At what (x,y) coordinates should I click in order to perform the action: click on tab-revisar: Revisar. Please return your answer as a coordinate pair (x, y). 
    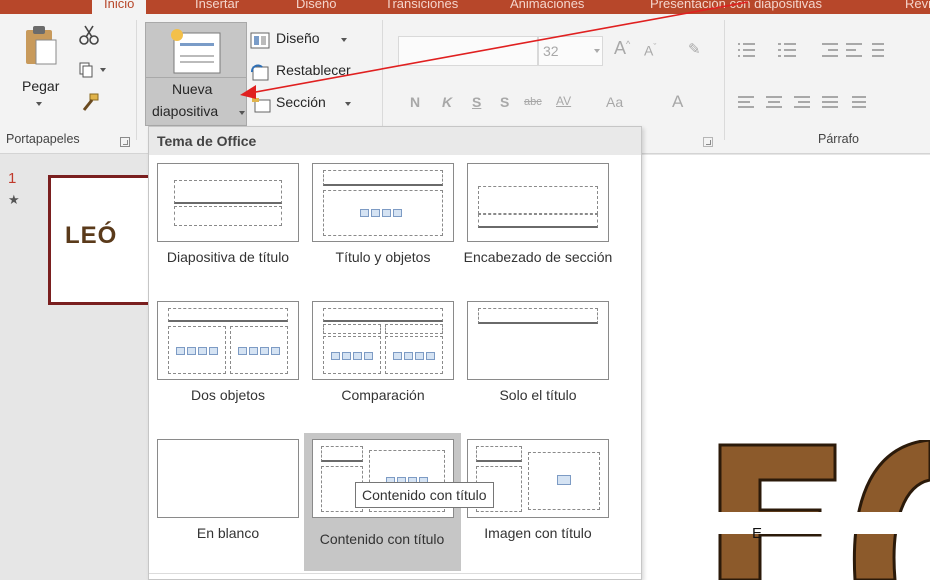
    Looking at the image, I should click on (917, 5).